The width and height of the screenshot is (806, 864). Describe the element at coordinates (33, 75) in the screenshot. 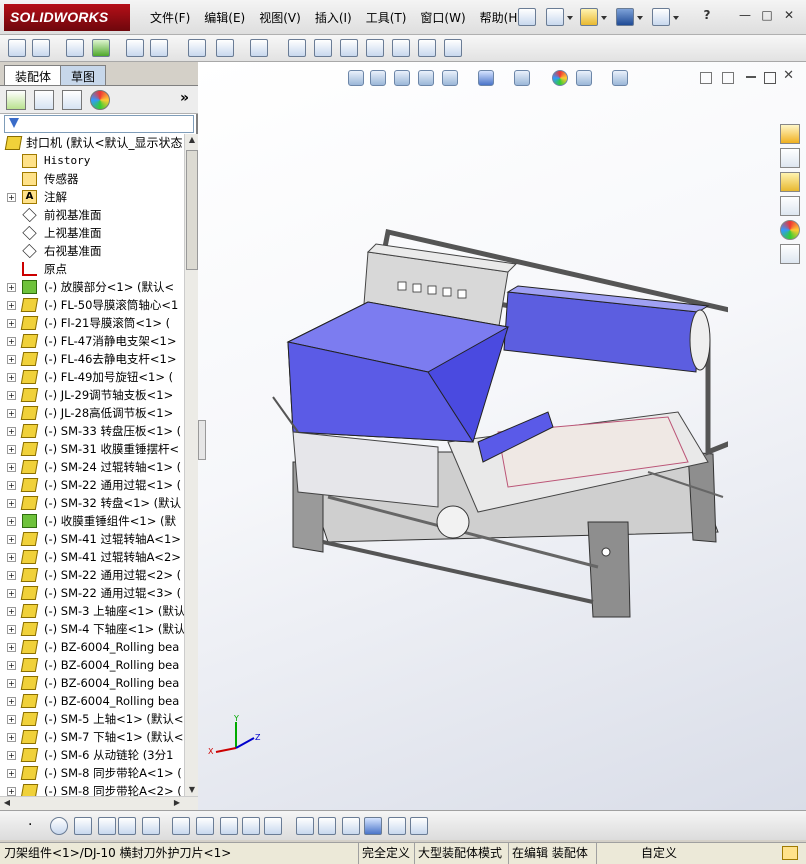

I see `tab-assembly: 装配体` at that location.